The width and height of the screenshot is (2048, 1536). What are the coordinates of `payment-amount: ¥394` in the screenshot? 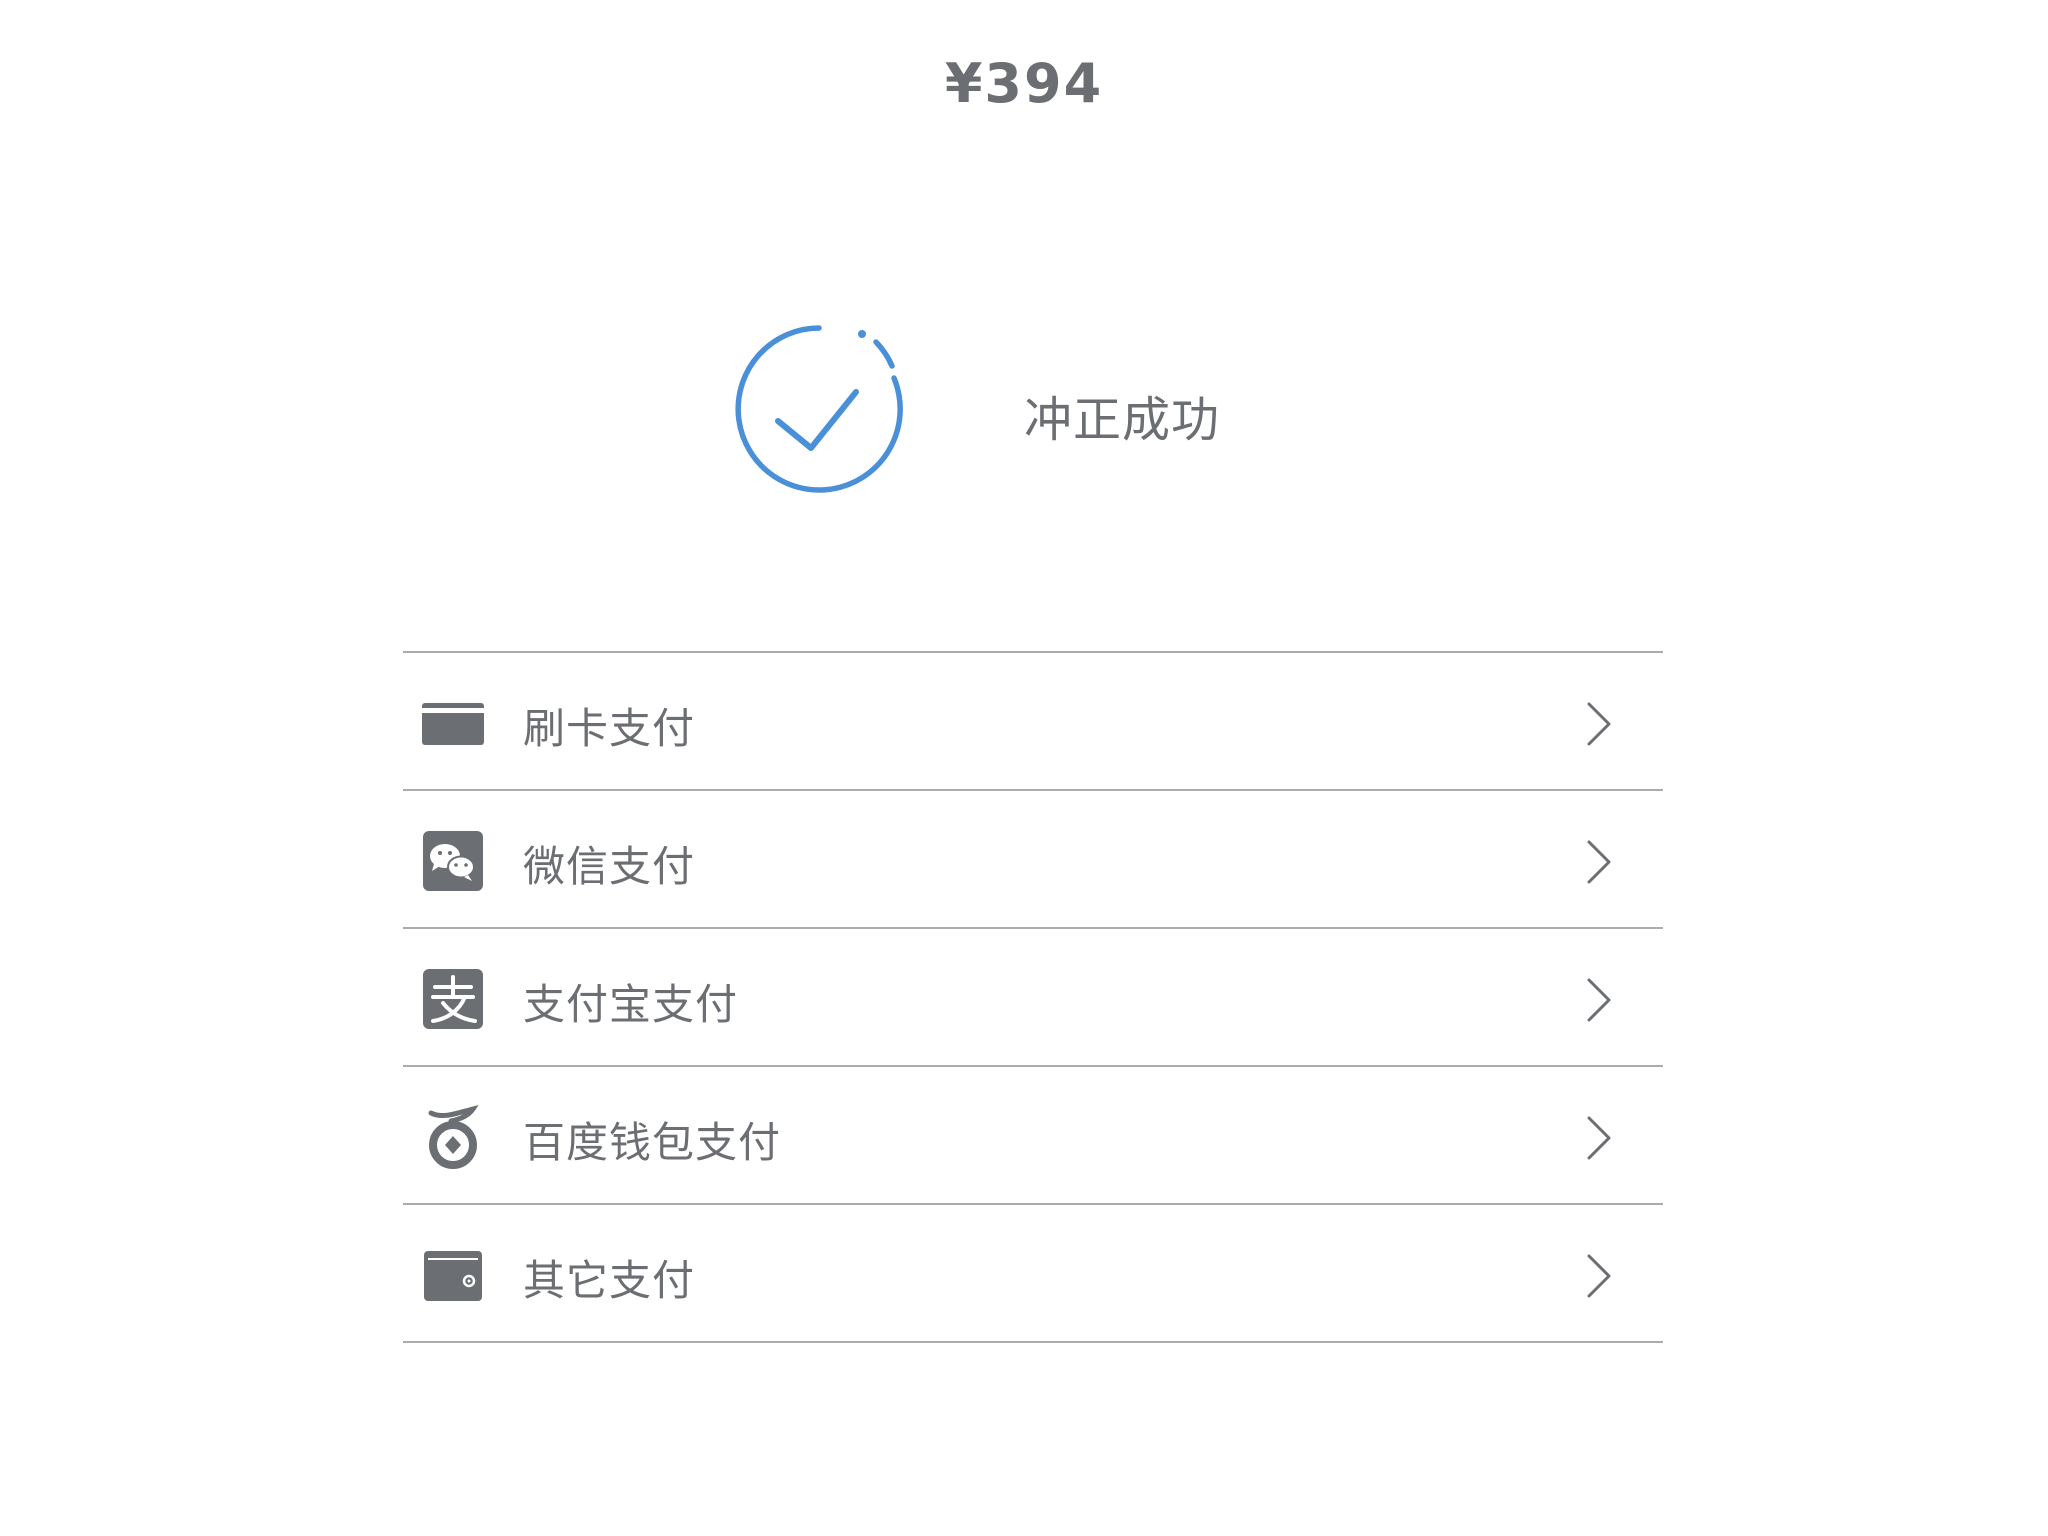 It's located at (1024, 83).